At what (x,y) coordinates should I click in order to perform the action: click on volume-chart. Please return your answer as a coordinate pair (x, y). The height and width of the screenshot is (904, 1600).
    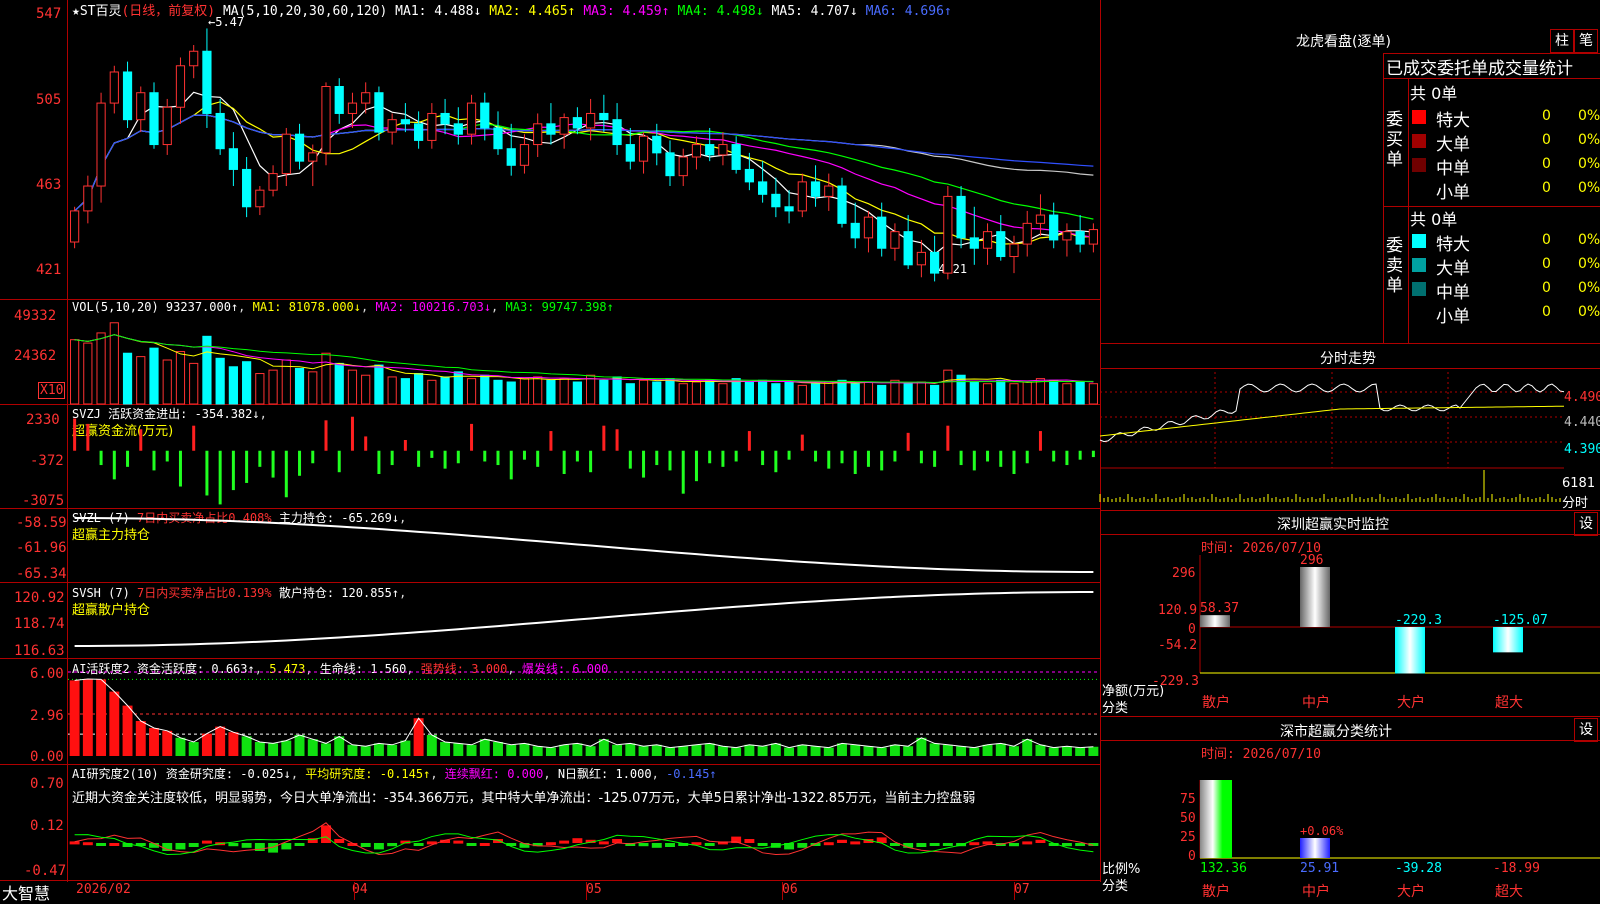
    Looking at the image, I should click on (584, 360).